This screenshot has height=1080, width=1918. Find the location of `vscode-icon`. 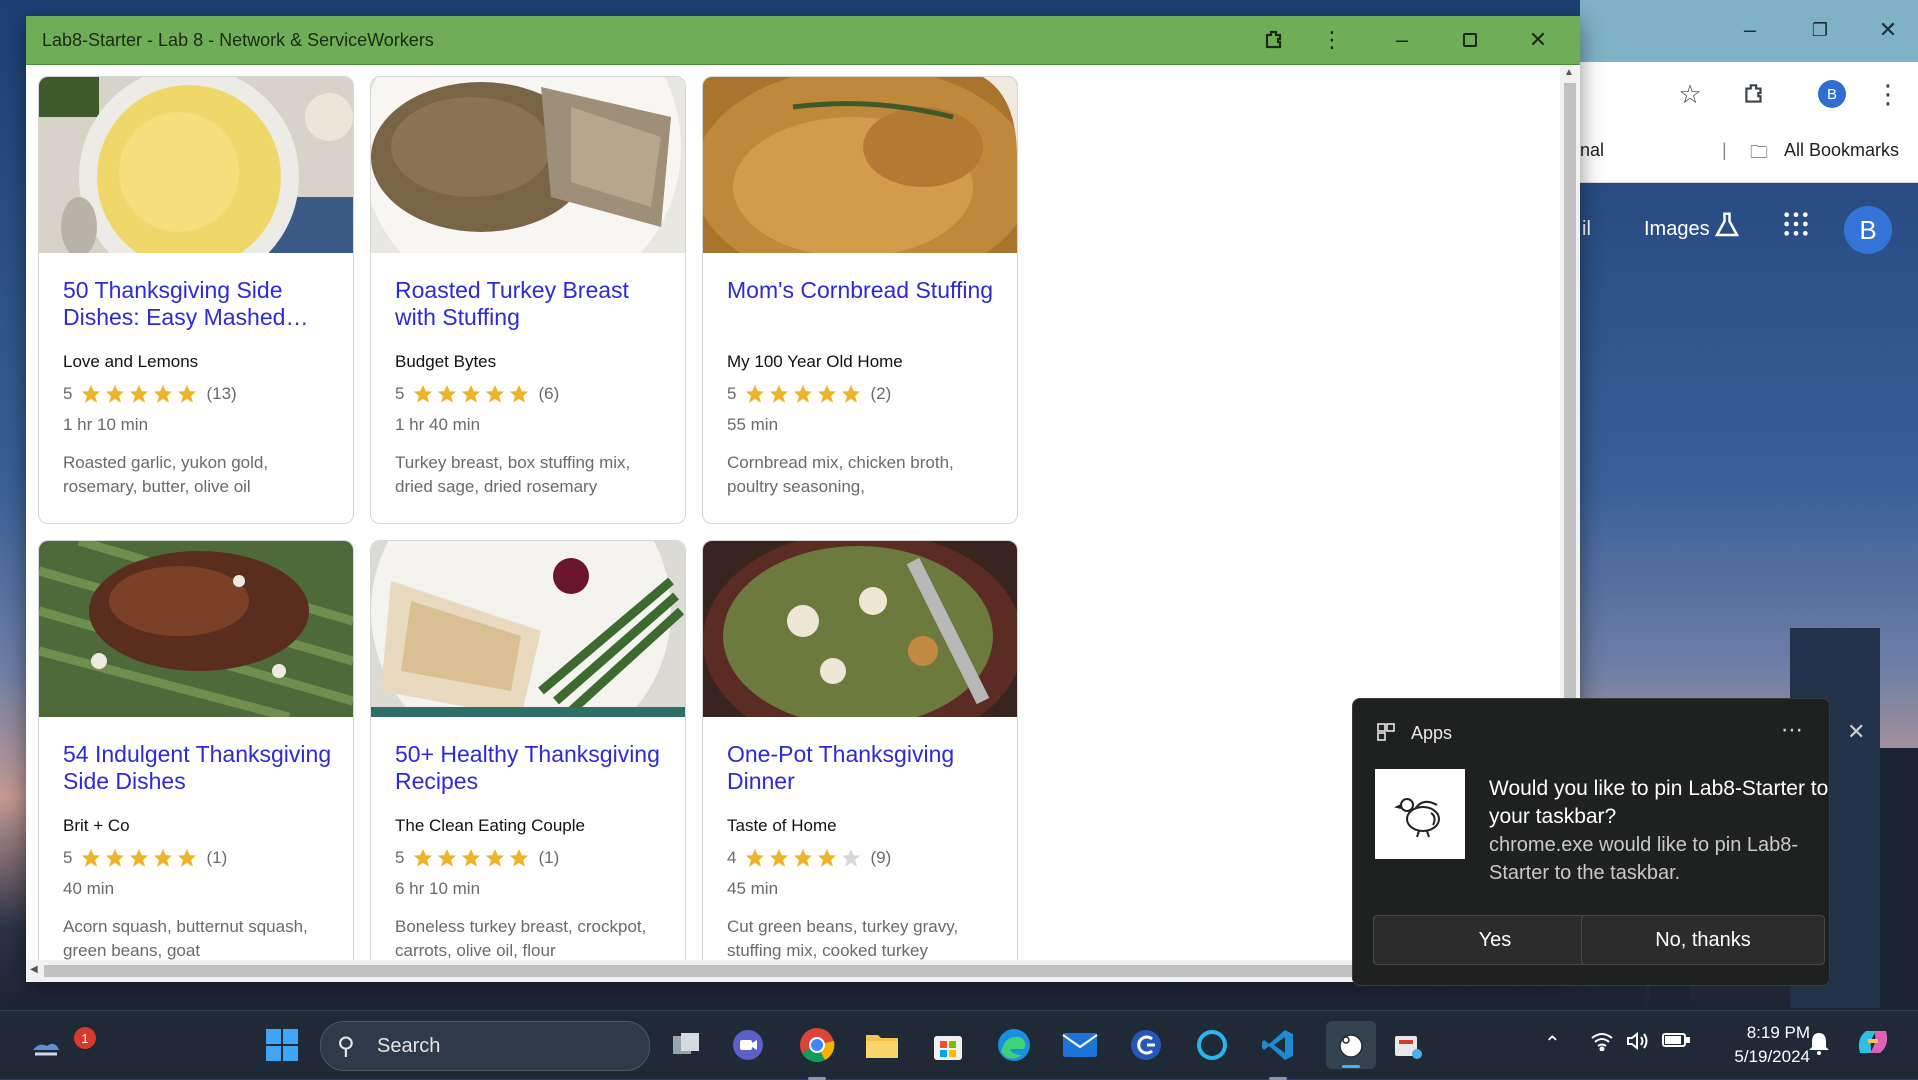

vscode-icon is located at coordinates (1278, 1052).